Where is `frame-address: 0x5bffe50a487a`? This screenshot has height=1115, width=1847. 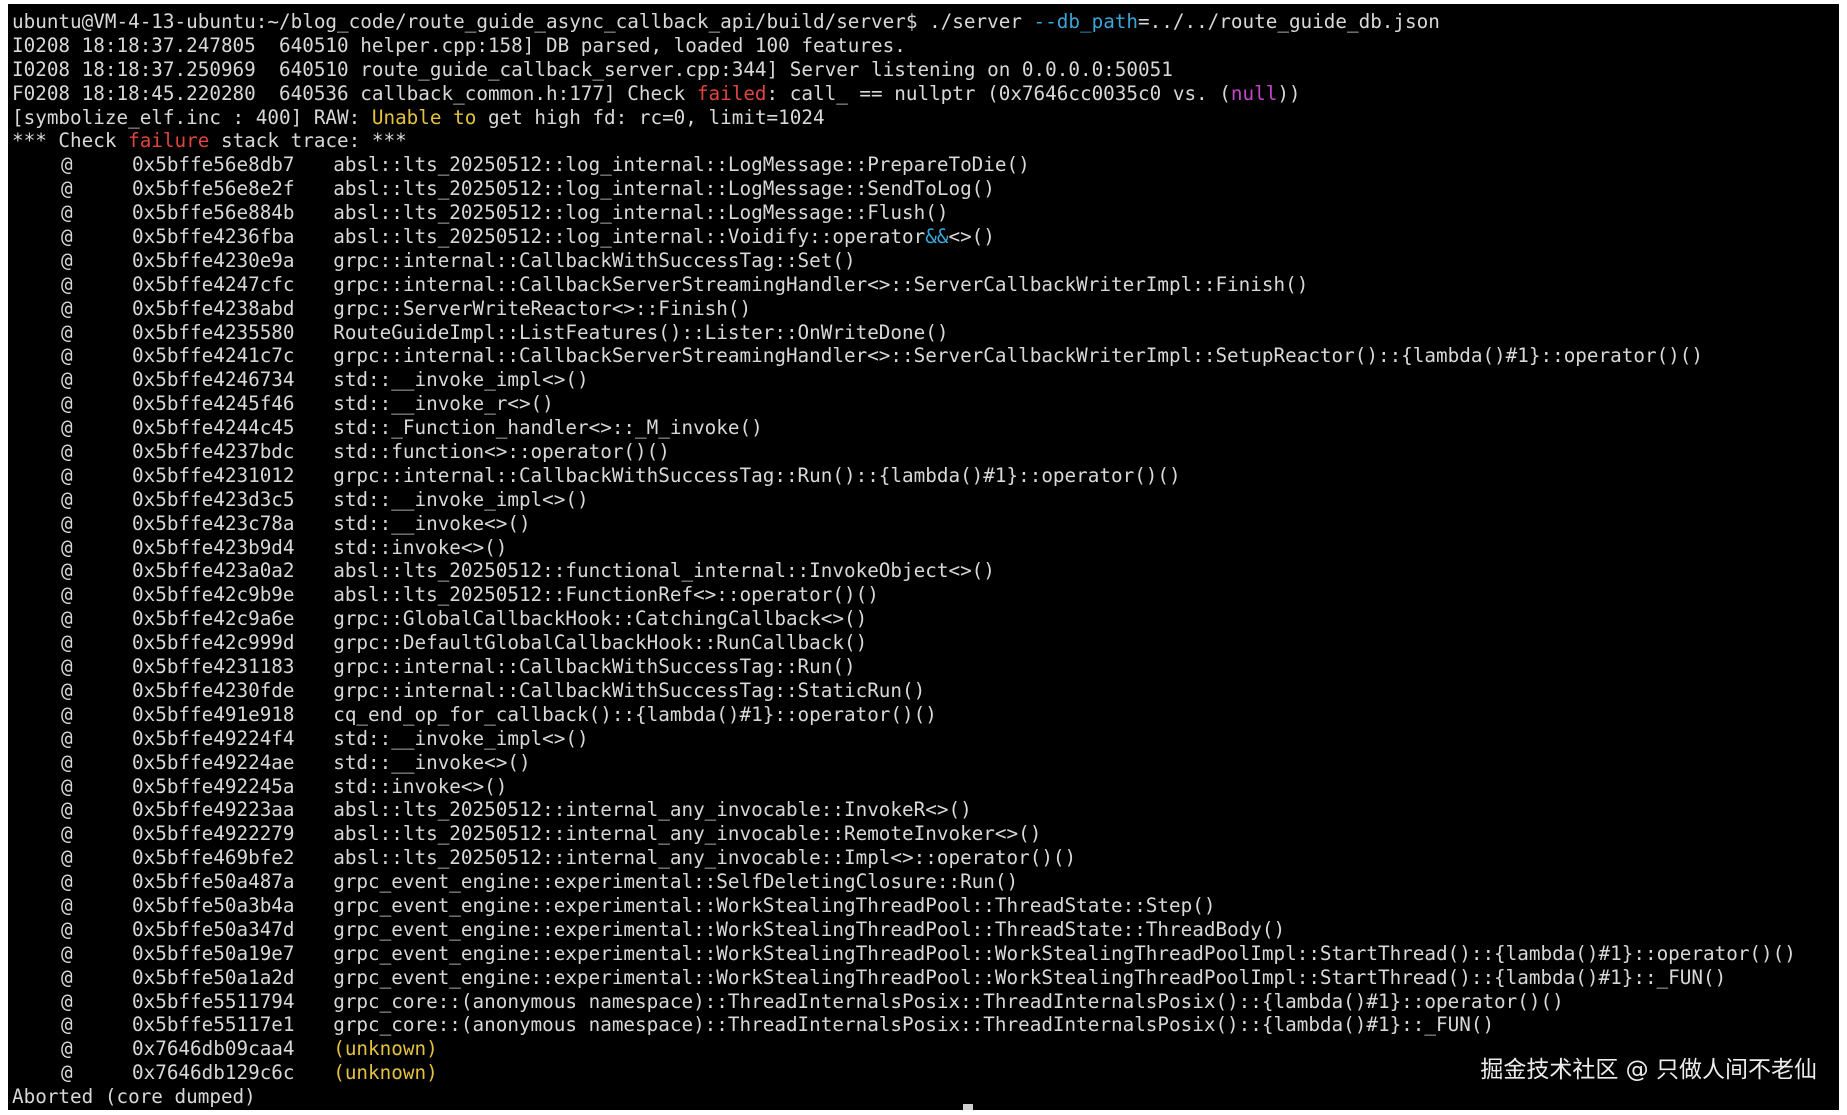
frame-address: 0x5bffe50a487a is located at coordinates (213, 882).